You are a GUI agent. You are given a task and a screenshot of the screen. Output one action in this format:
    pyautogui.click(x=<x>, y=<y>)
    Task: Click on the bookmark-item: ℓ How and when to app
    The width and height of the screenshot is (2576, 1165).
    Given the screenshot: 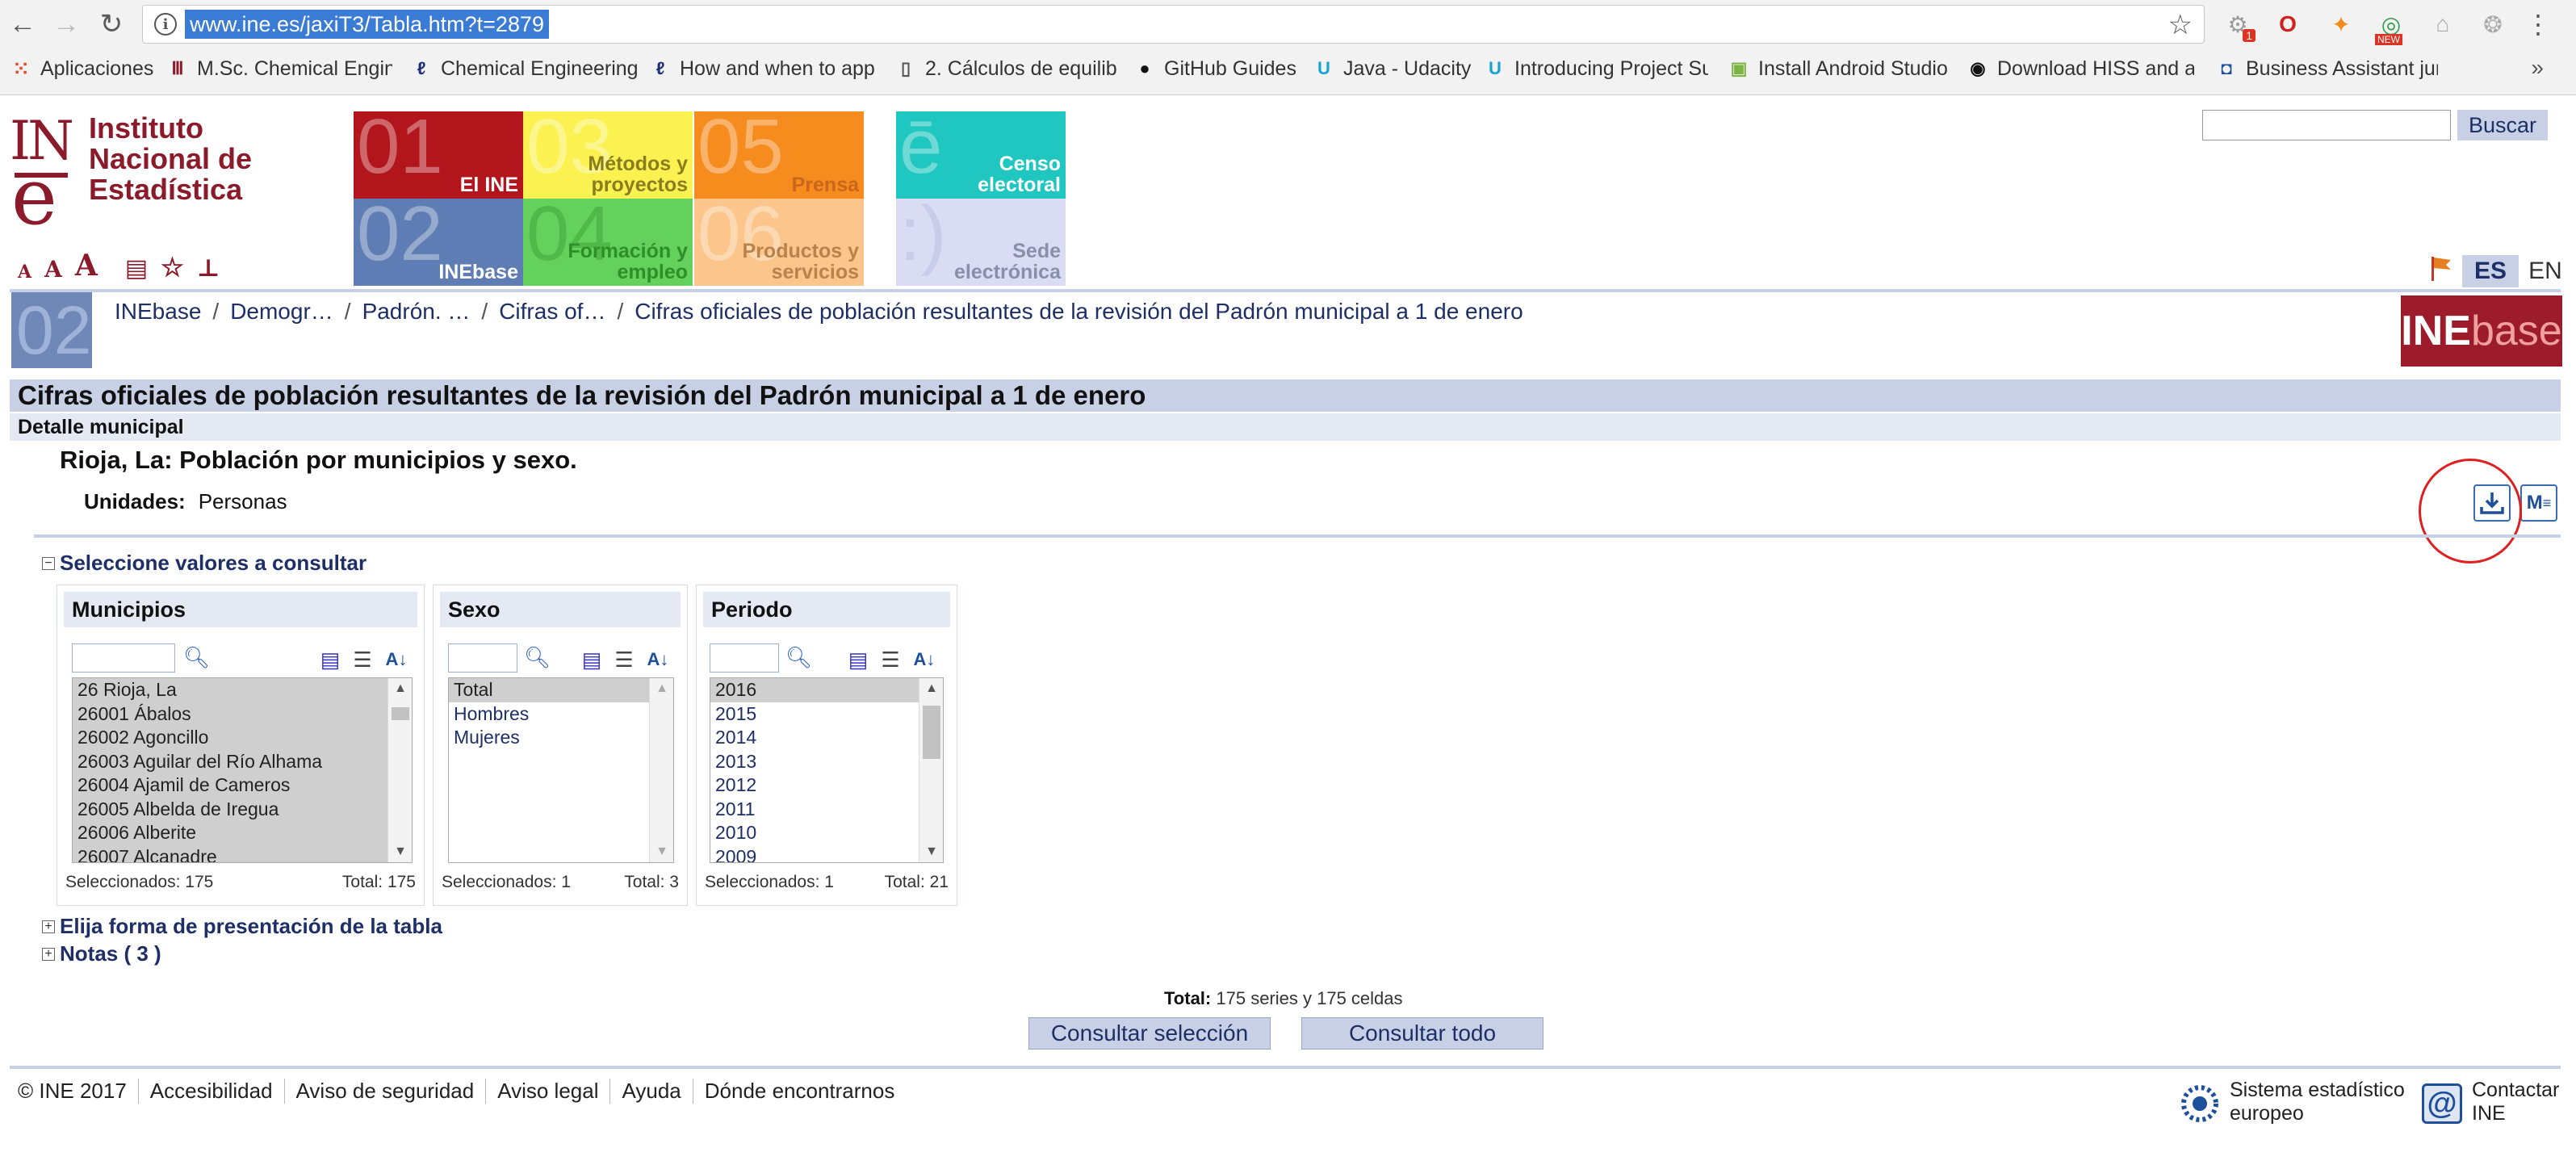 What is the action you would take?
    pyautogui.click(x=762, y=68)
    